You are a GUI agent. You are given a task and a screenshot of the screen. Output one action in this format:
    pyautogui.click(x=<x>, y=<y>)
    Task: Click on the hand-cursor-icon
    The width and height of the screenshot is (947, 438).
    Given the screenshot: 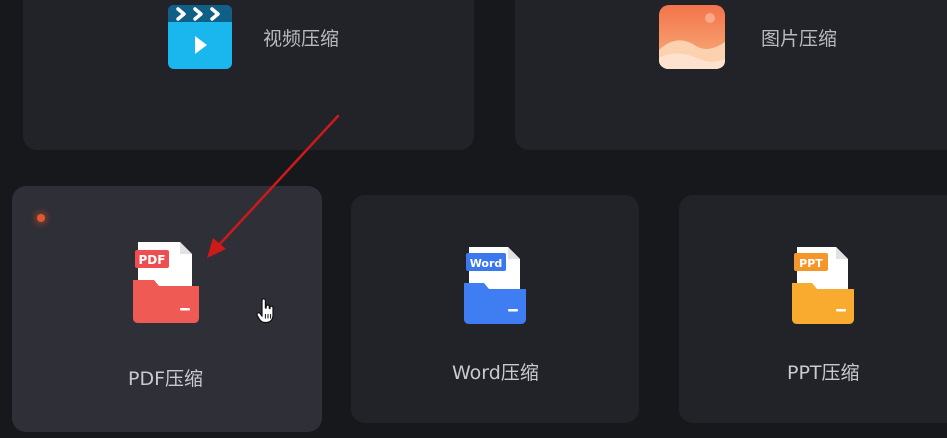 What is the action you would take?
    pyautogui.click(x=266, y=313)
    